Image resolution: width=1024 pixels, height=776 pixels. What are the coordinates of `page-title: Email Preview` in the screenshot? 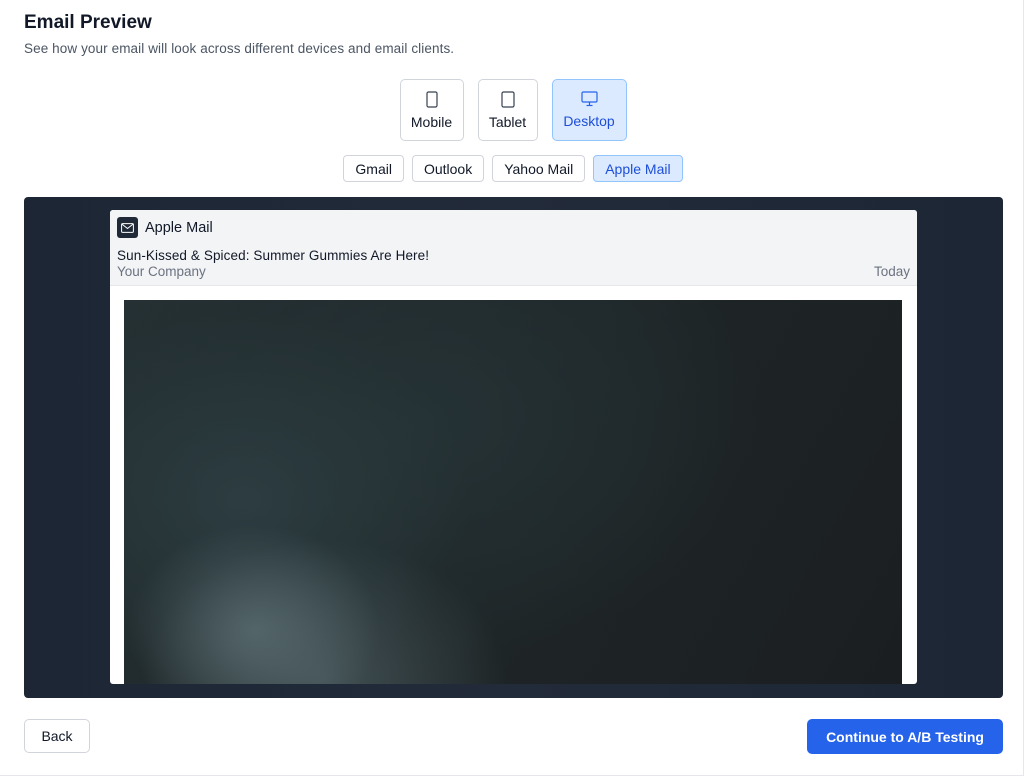 It's located at (88, 22).